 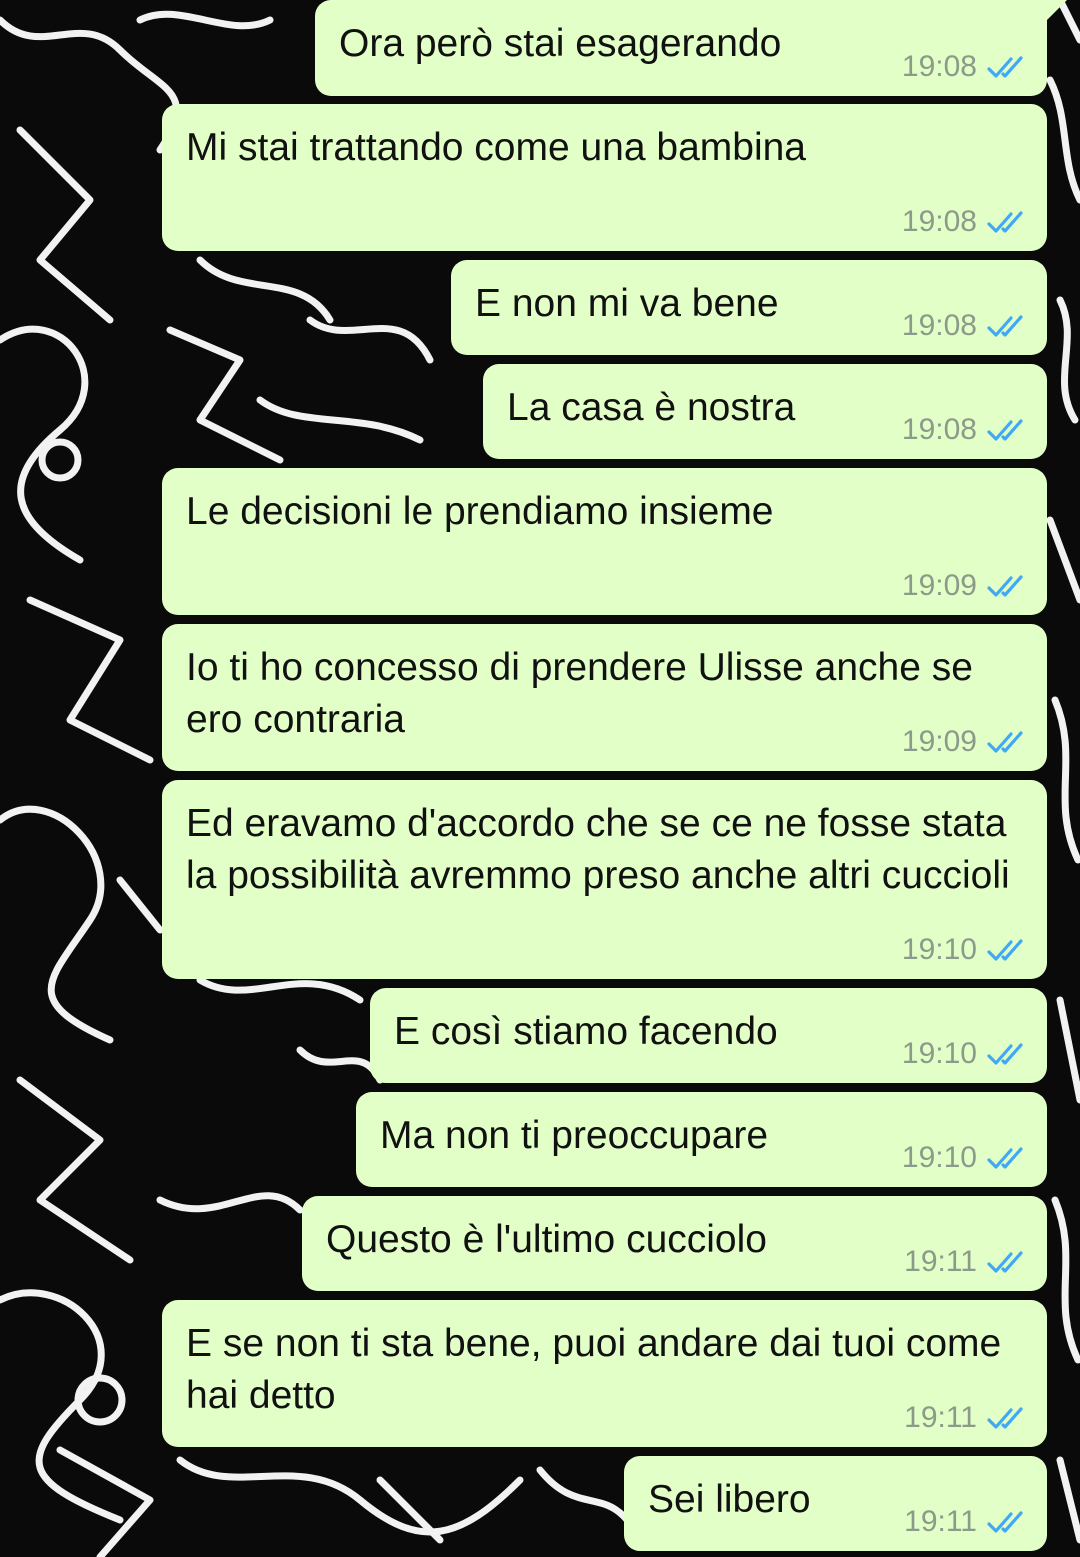 What do you see at coordinates (674, 1243) in the screenshot?
I see `message-bubble: Questo è l'ultimo cucciolo 19:11` at bounding box center [674, 1243].